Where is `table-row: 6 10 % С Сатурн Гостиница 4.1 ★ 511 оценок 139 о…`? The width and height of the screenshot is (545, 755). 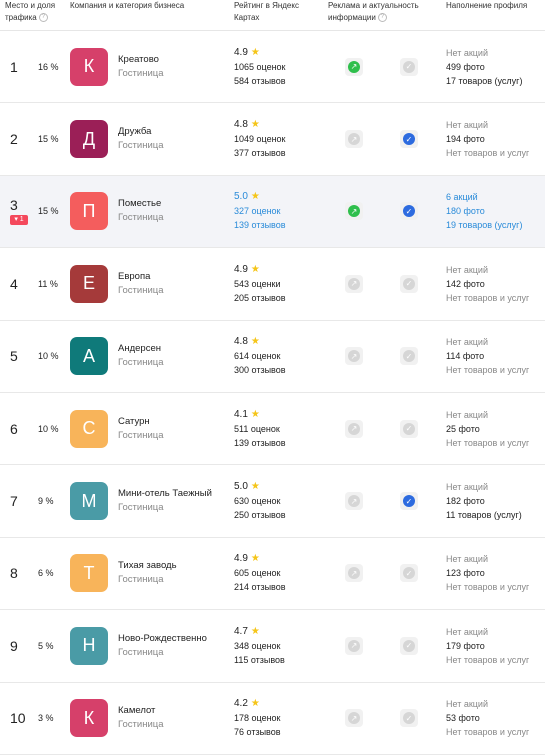
table-row: 6 10 % С Сатурн Гостиница 4.1 ★ 511 оценок 139 о… is located at coordinates (272, 429).